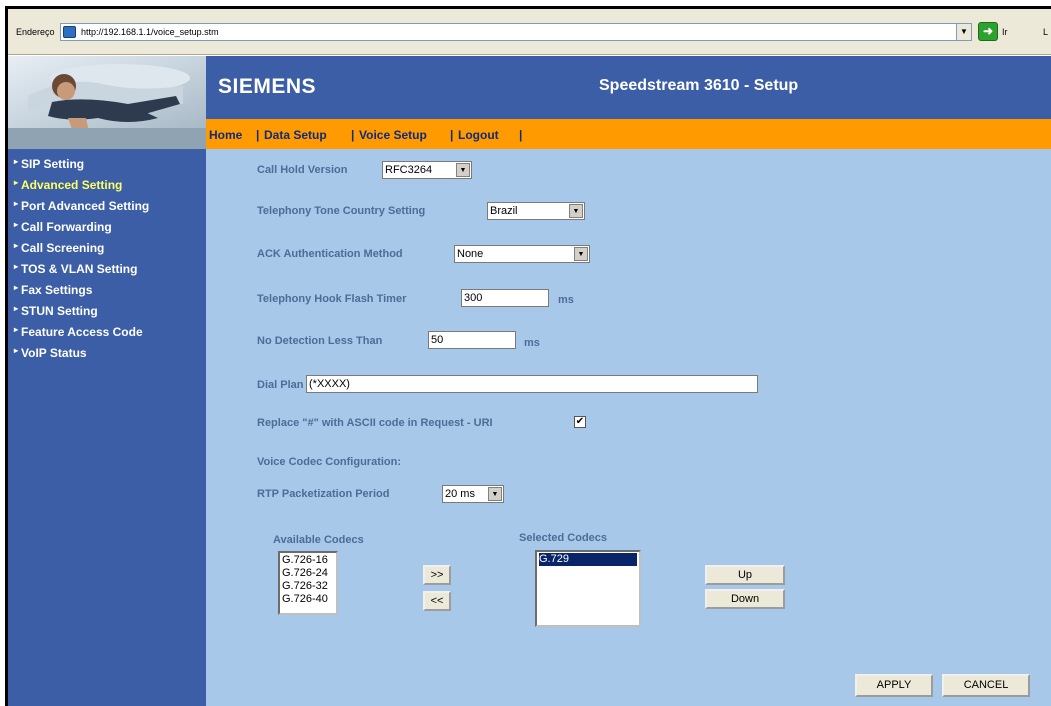  Describe the element at coordinates (505, 298) in the screenshot. I see `hook-flash-input: 300` at that location.